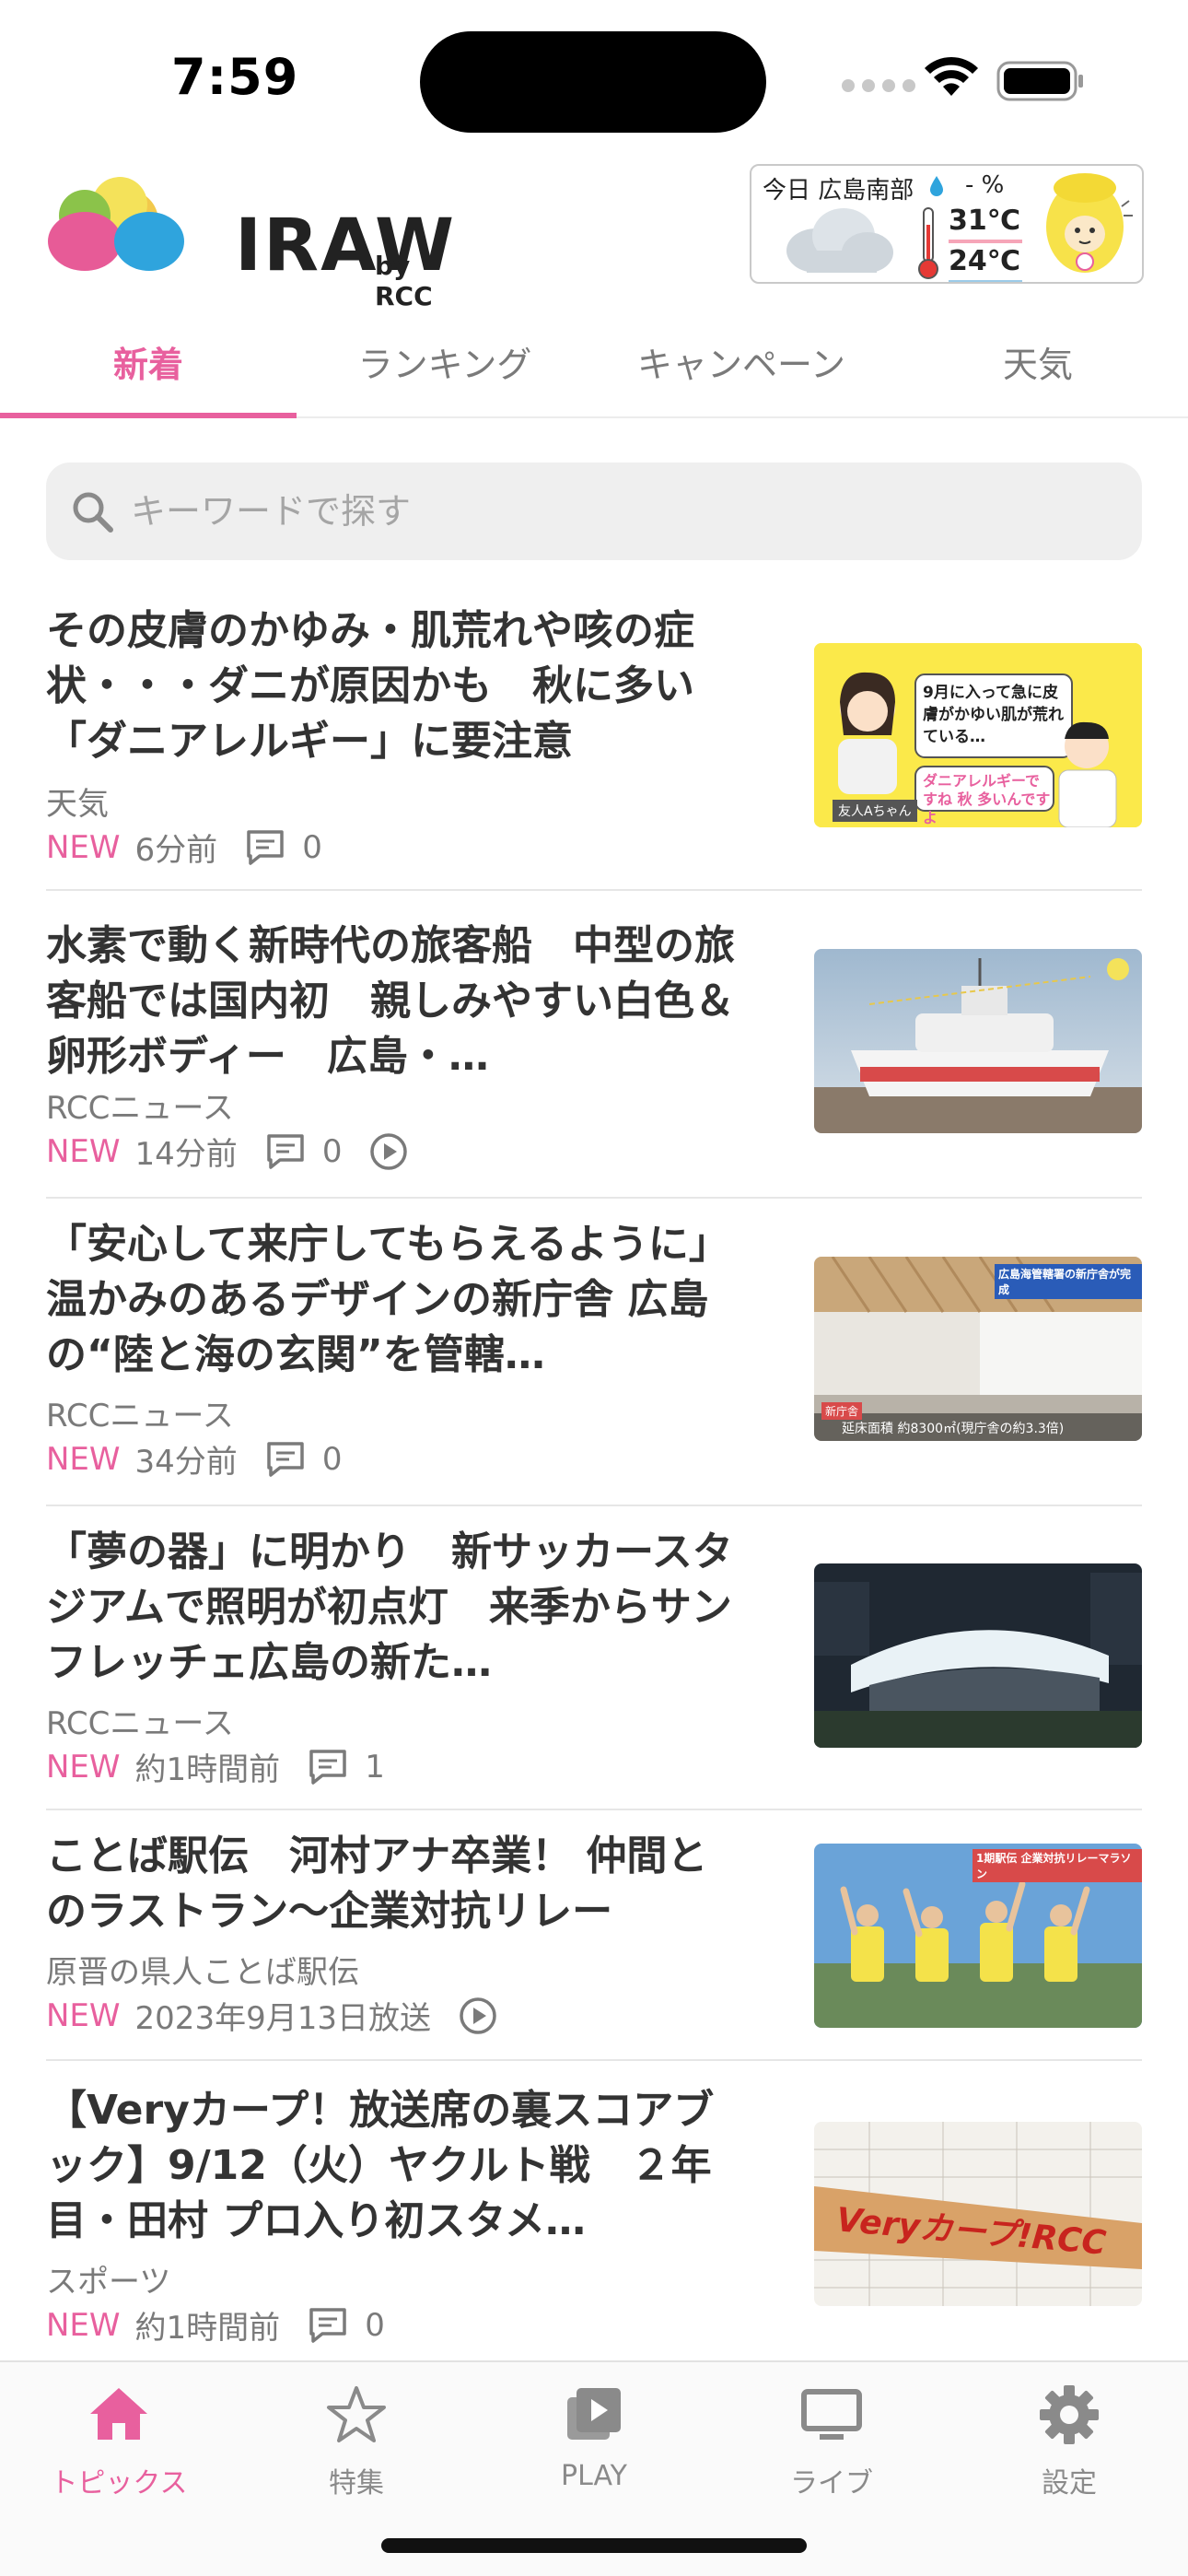 The image size is (1188, 2576). Describe the element at coordinates (947, 224) in the screenshot. I see `weather-widget: 今日 広島南部 - % 31℃ 24℃` at that location.